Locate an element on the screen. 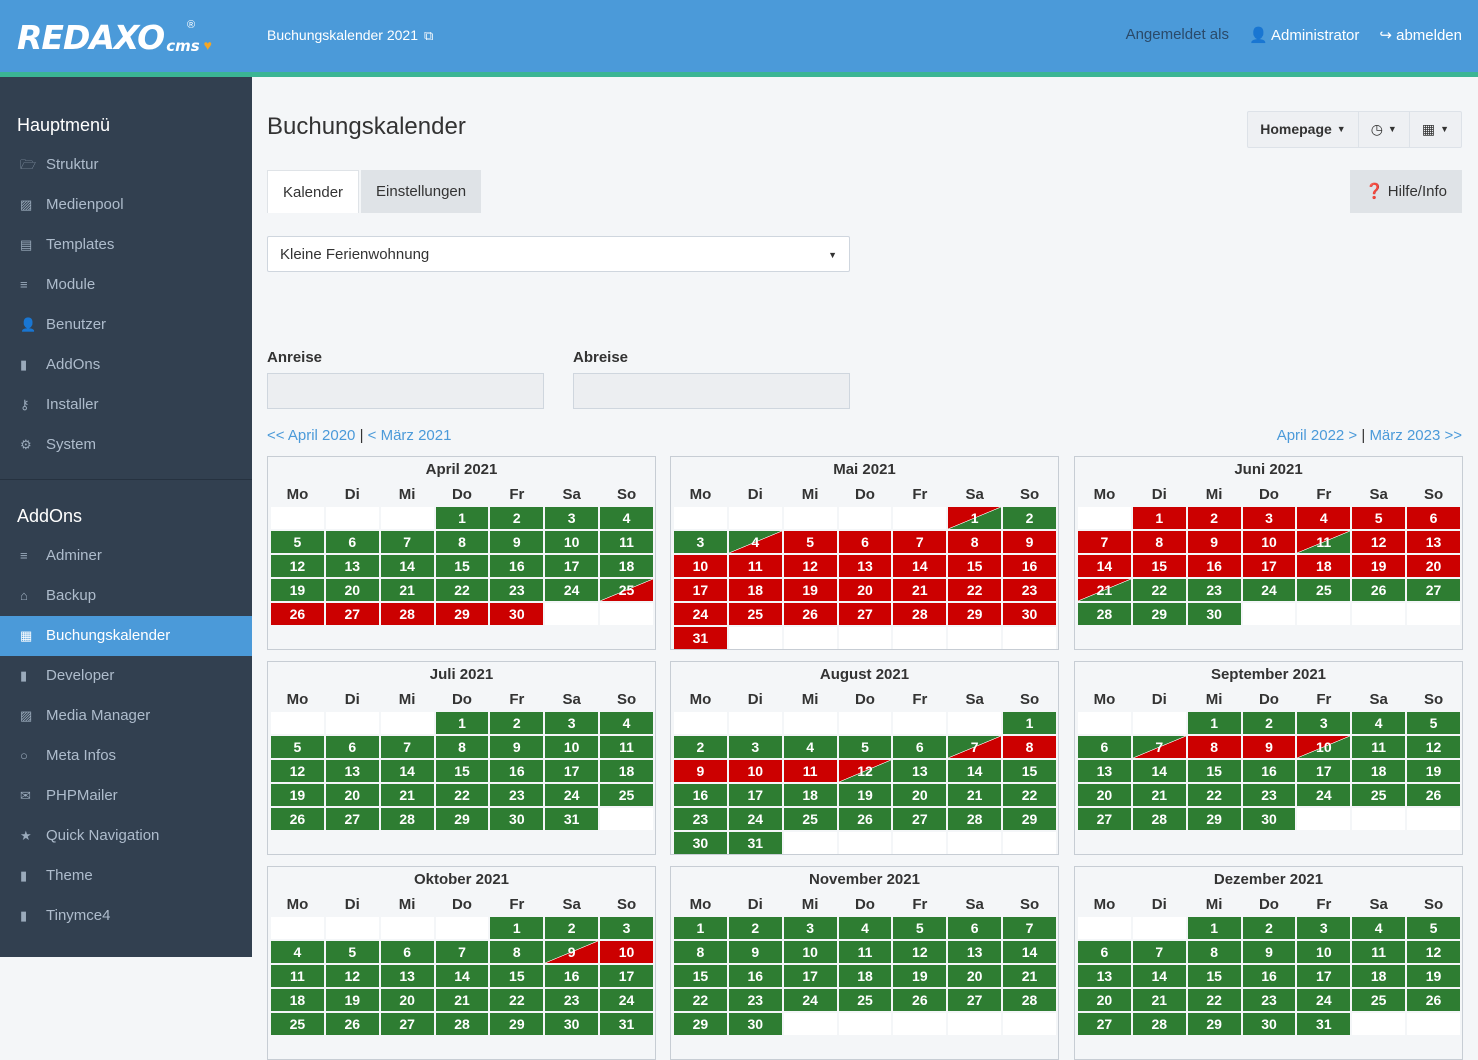 This screenshot has height=1060, width=1478. help-button: ❓ Hilfe/Info is located at coordinates (1405, 191).